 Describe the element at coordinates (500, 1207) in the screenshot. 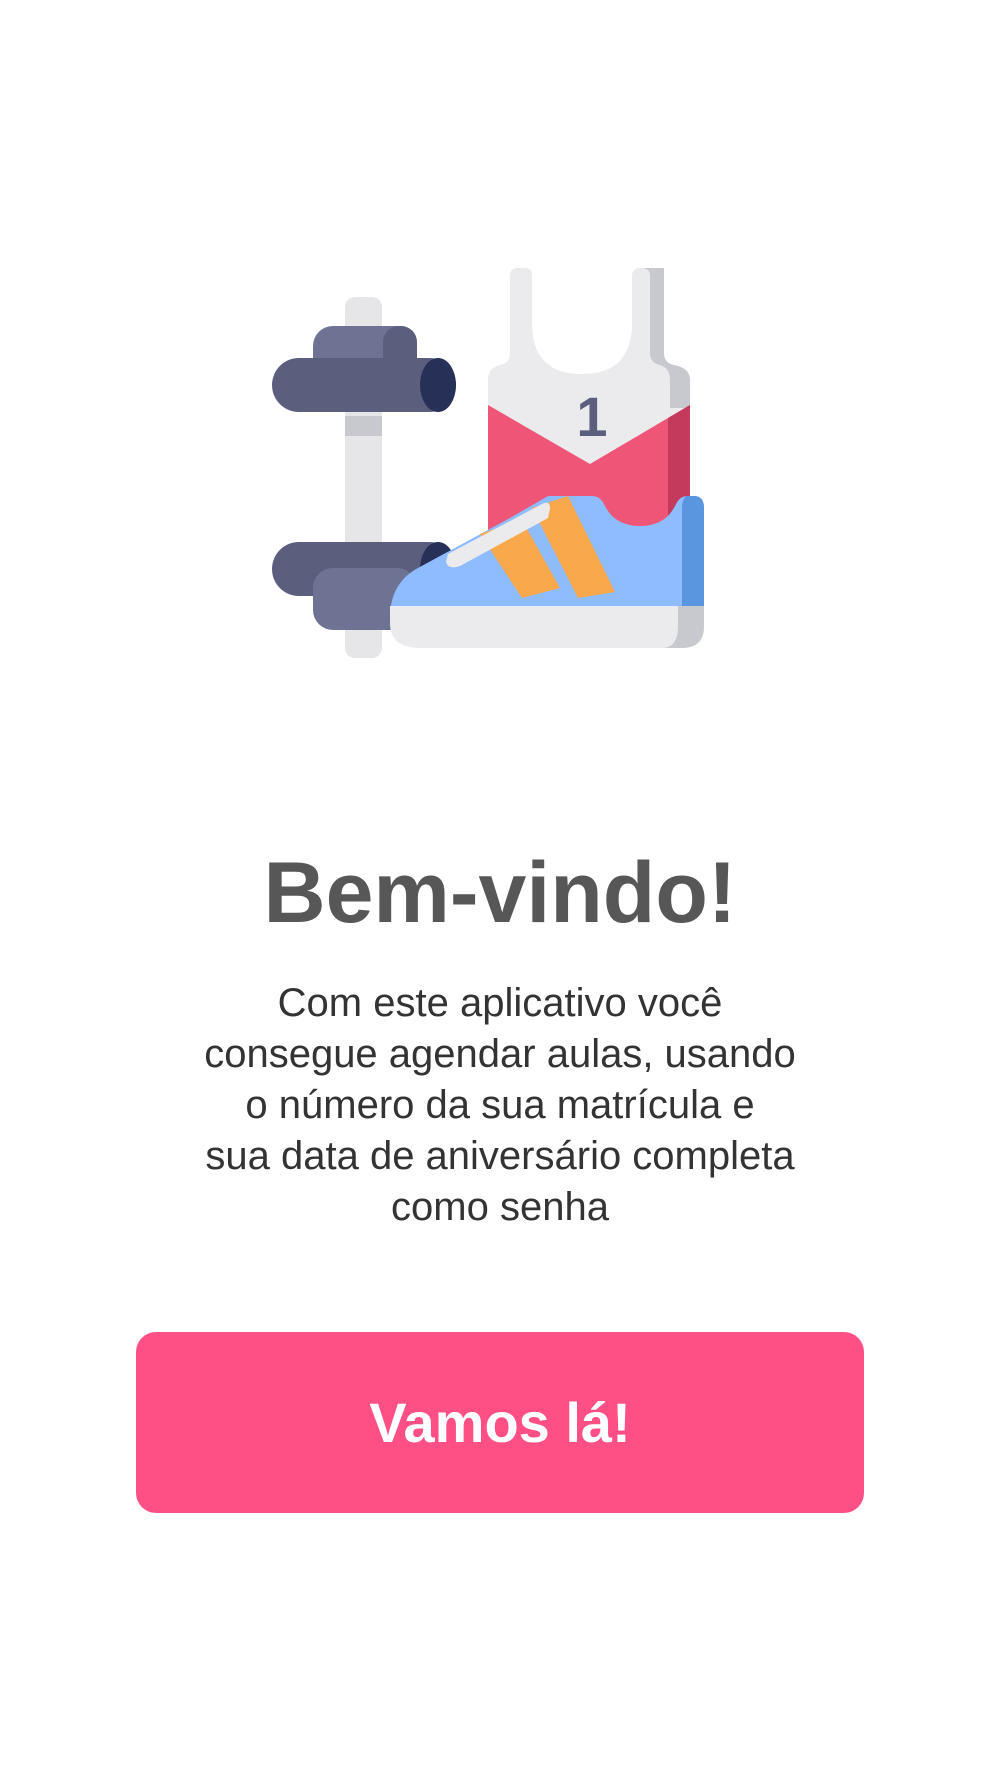

I see `description-line: como senha` at that location.